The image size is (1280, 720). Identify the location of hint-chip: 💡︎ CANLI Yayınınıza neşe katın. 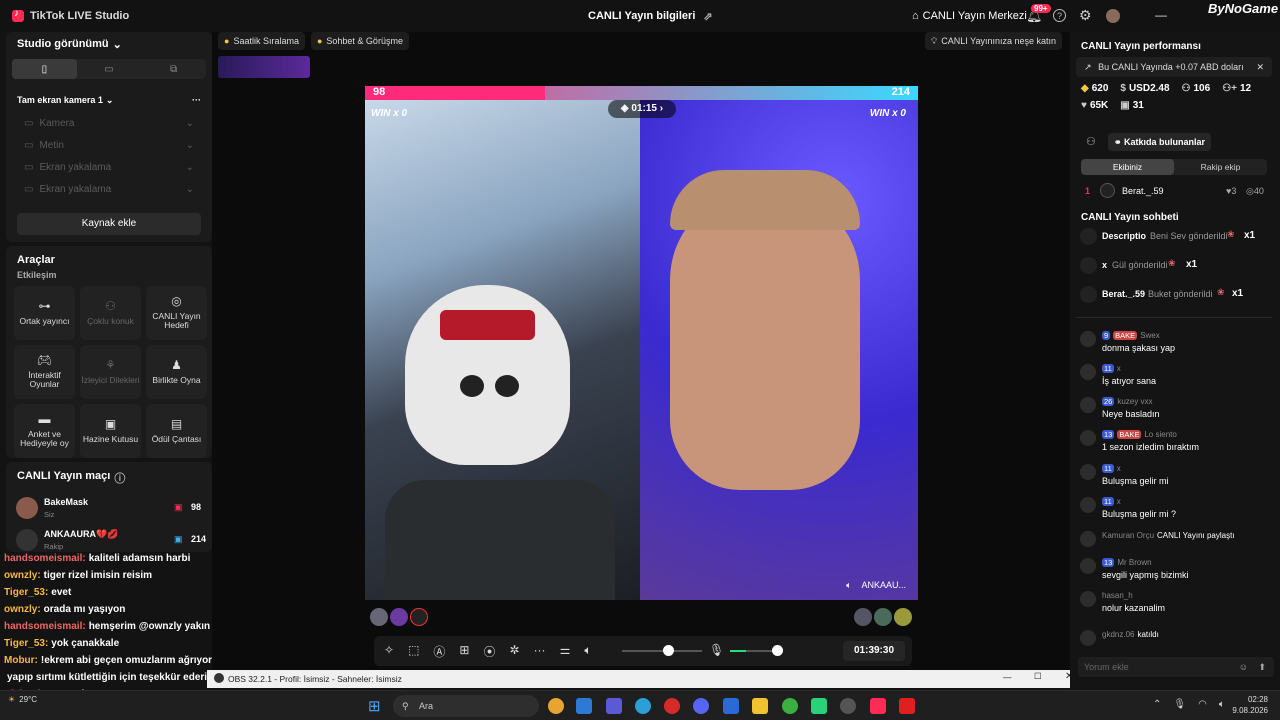
(993, 41).